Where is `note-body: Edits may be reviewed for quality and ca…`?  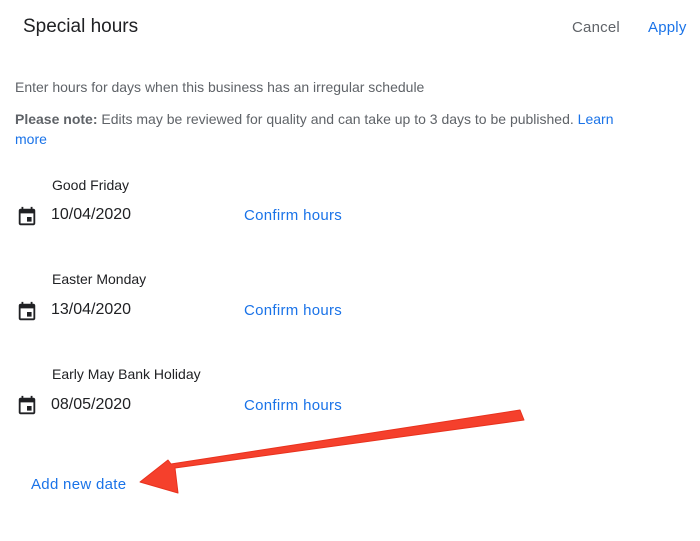
note-body: Edits may be reviewed for quality and ca… is located at coordinates (337, 119).